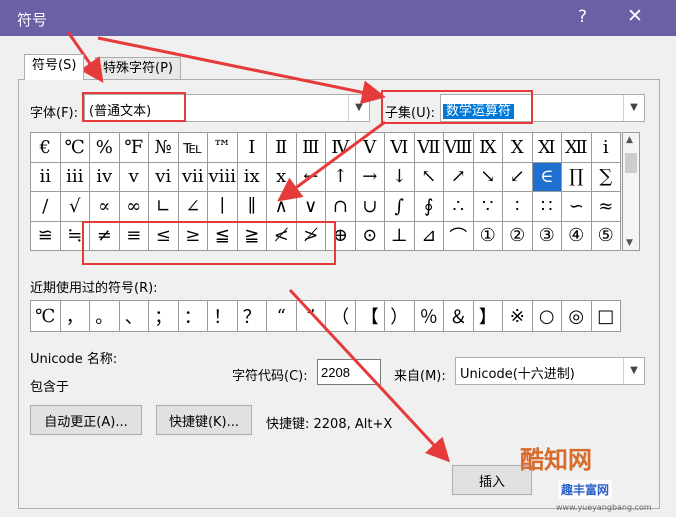 This screenshot has height=517, width=676. Describe the element at coordinates (629, 243) in the screenshot. I see `scroll-down-icon: ▼` at that location.